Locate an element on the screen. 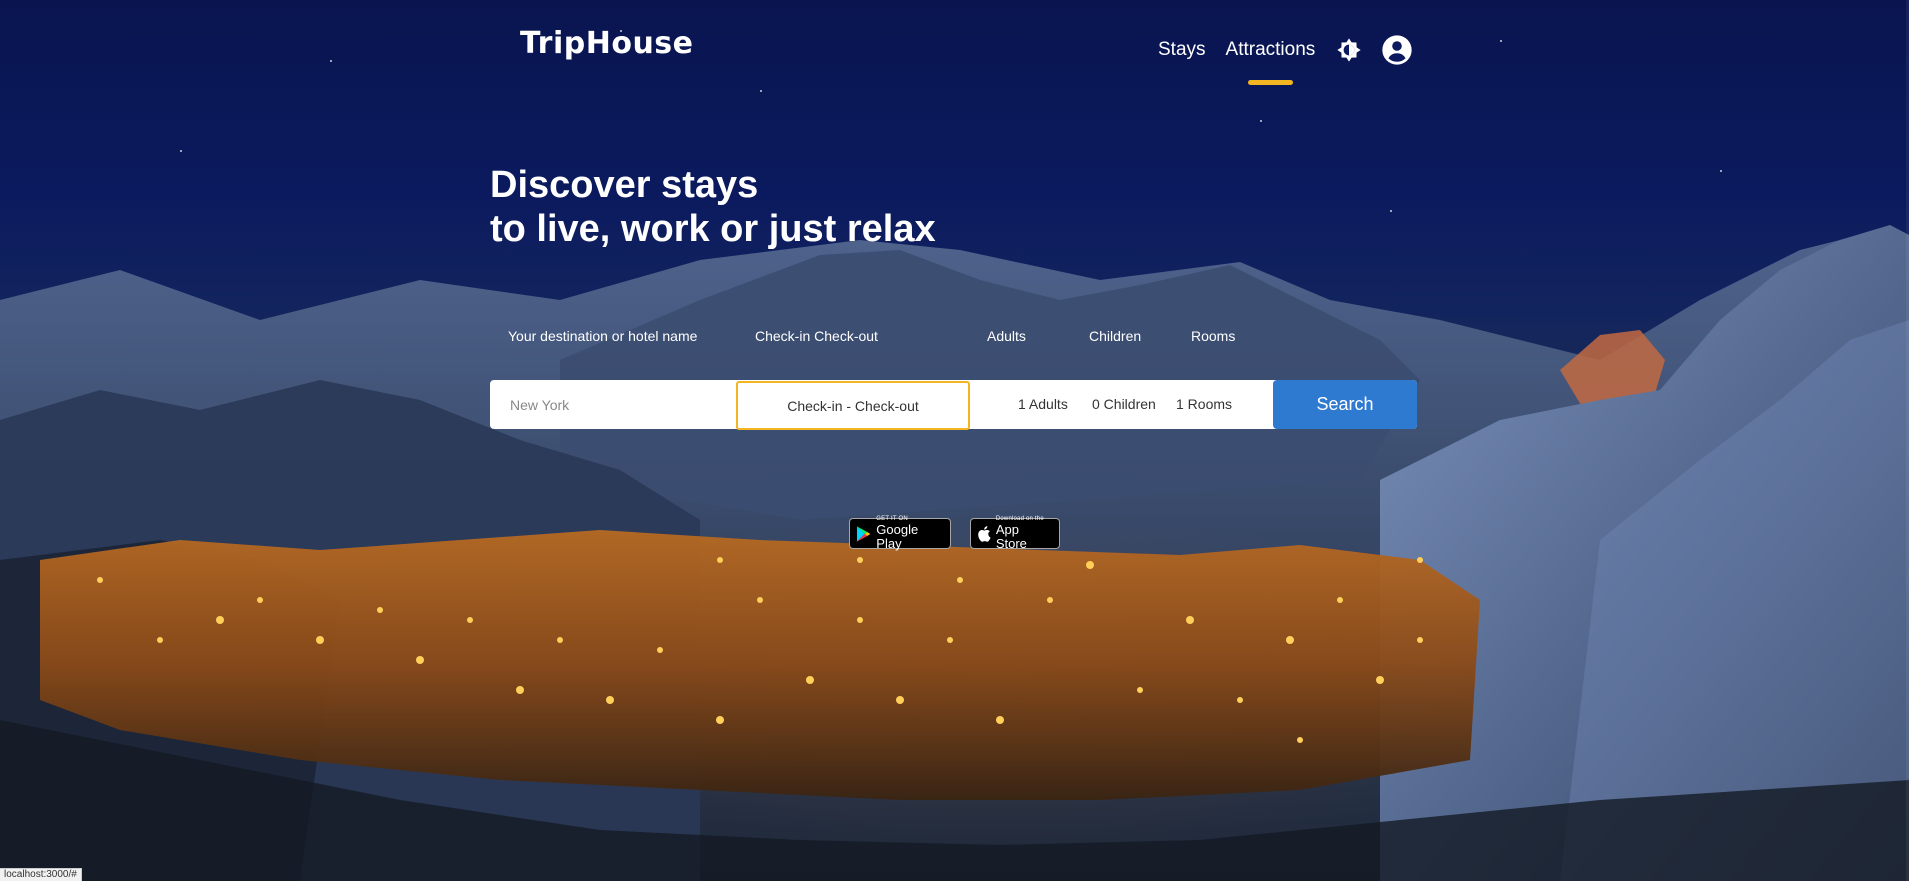  app-store-large: App Store is located at coordinates (1011, 536).